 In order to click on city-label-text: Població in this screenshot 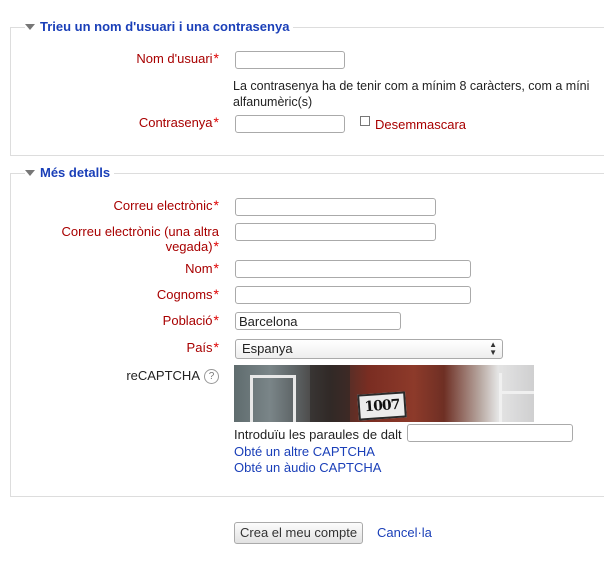, I will do `click(187, 320)`.